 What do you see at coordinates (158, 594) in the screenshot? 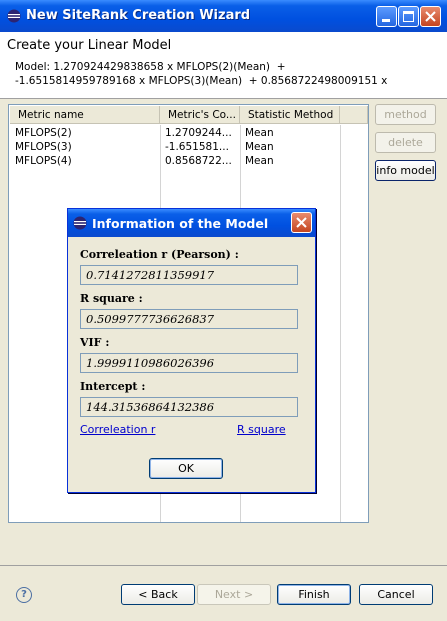
I see `back-button: < Back` at bounding box center [158, 594].